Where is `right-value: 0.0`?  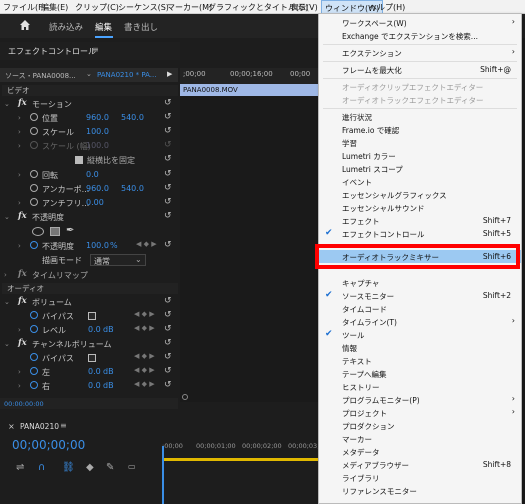
right-value: 0.0 is located at coordinates (94, 385).